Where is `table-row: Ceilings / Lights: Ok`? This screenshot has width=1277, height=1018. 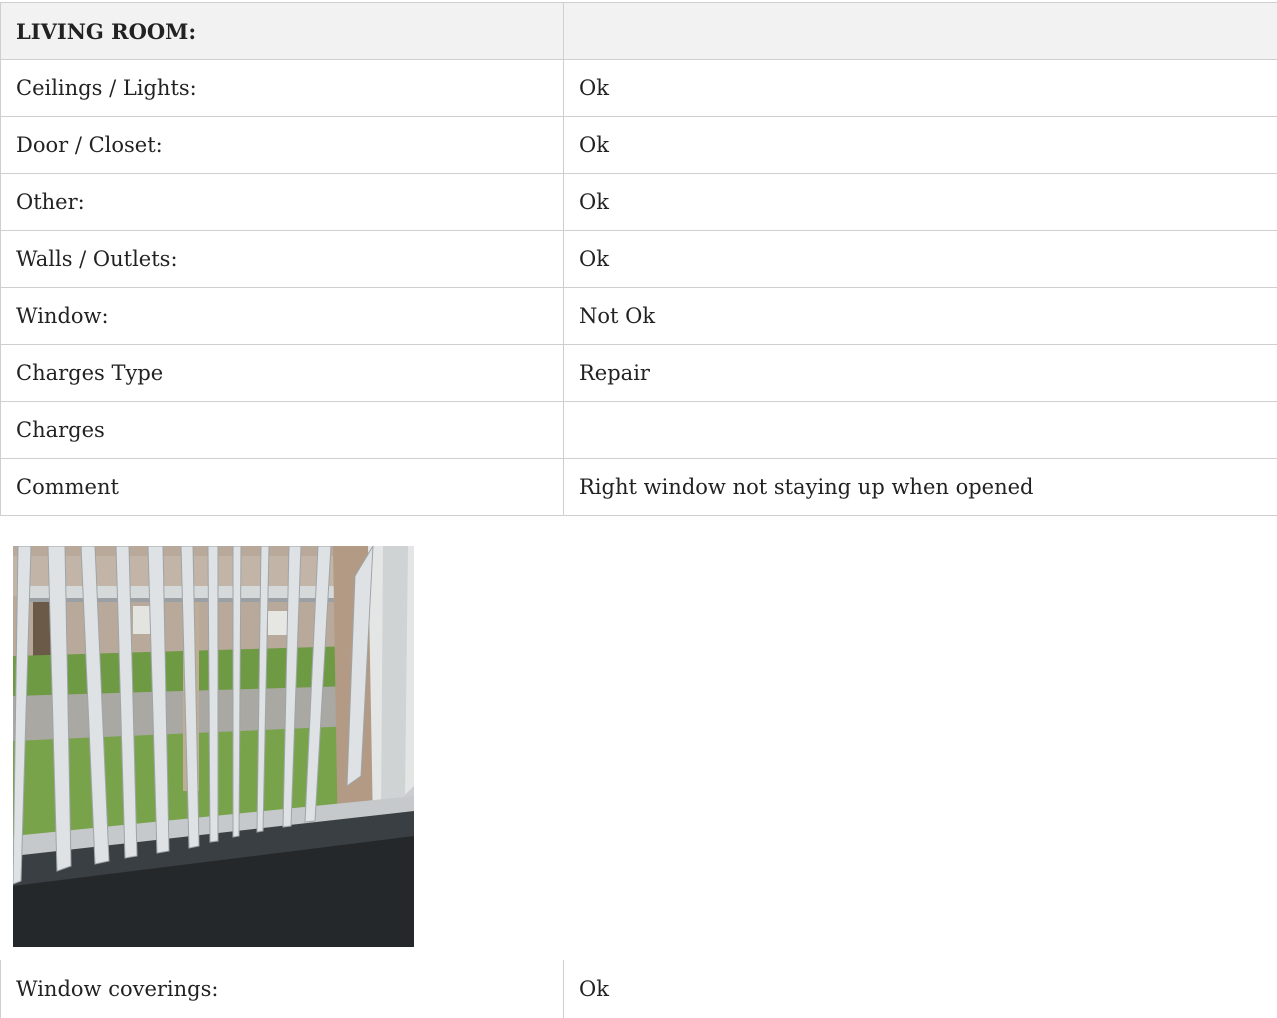 table-row: Ceilings / Lights: Ok is located at coordinates (638, 88).